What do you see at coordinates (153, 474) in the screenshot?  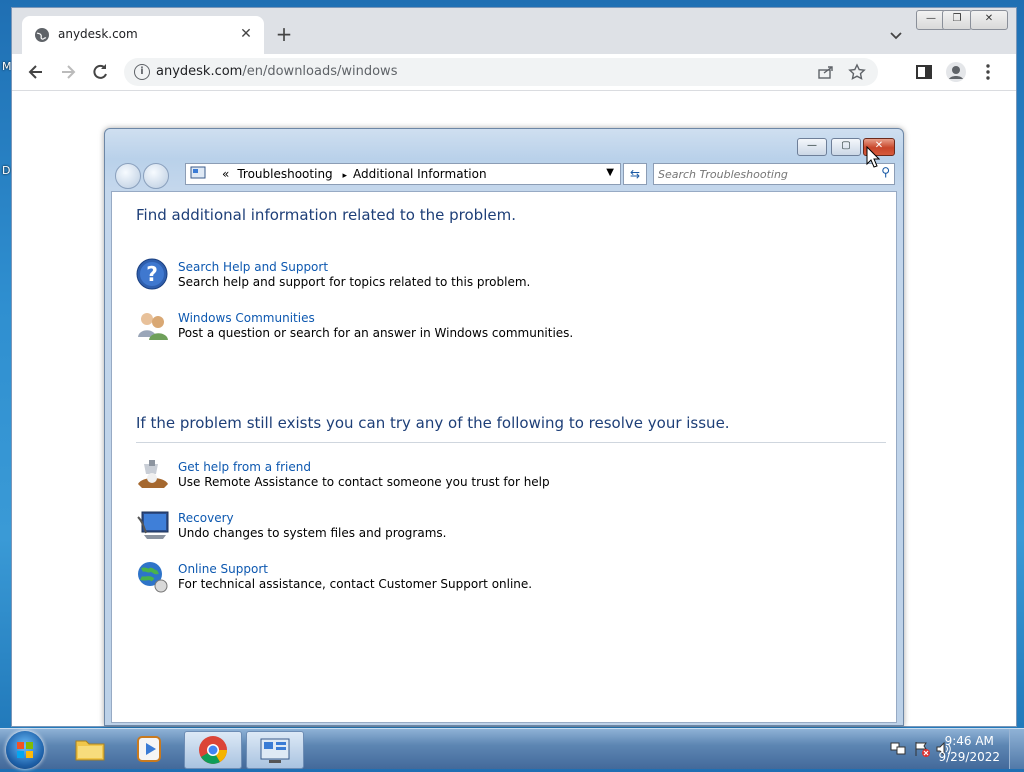 I see `remote-assistance-icon` at bounding box center [153, 474].